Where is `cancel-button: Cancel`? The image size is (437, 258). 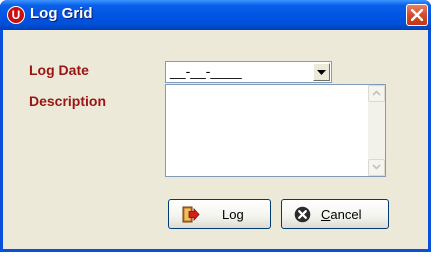
cancel-button: Cancel is located at coordinates (335, 214).